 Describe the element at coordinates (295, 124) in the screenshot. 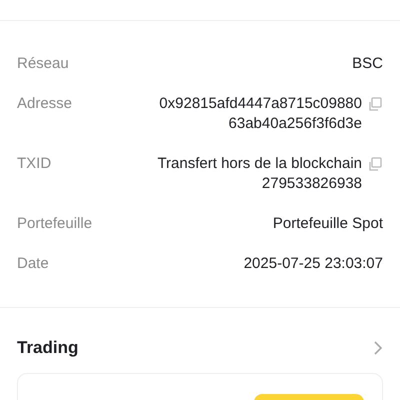

I see `detail-value: 63ab40a256f3f6d3e` at that location.